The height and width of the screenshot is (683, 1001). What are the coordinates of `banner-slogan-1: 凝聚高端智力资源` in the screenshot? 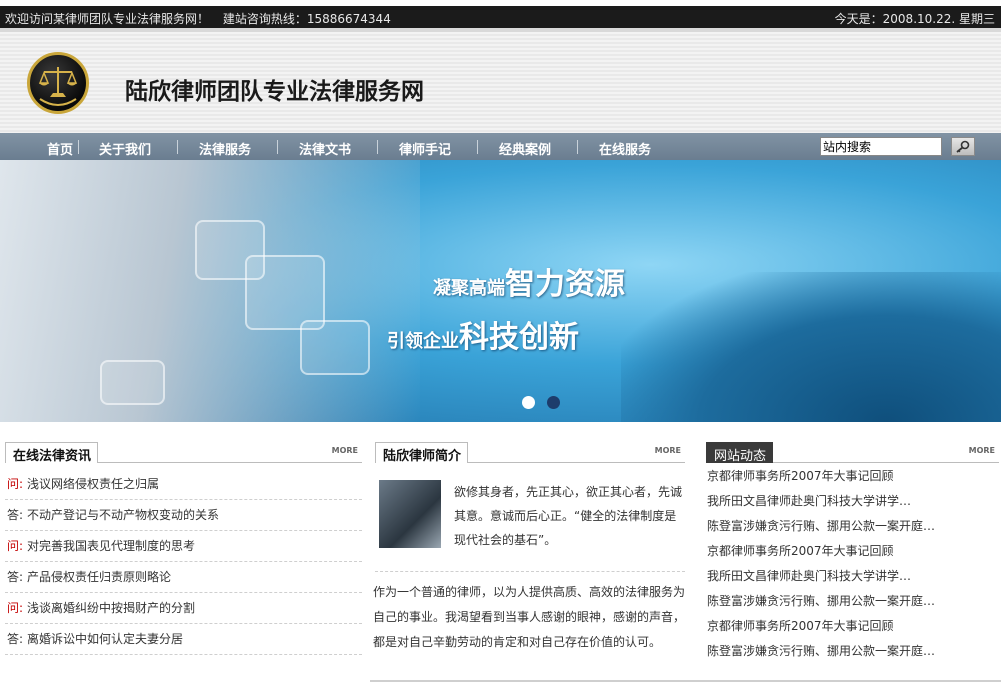 It's located at (529, 281).